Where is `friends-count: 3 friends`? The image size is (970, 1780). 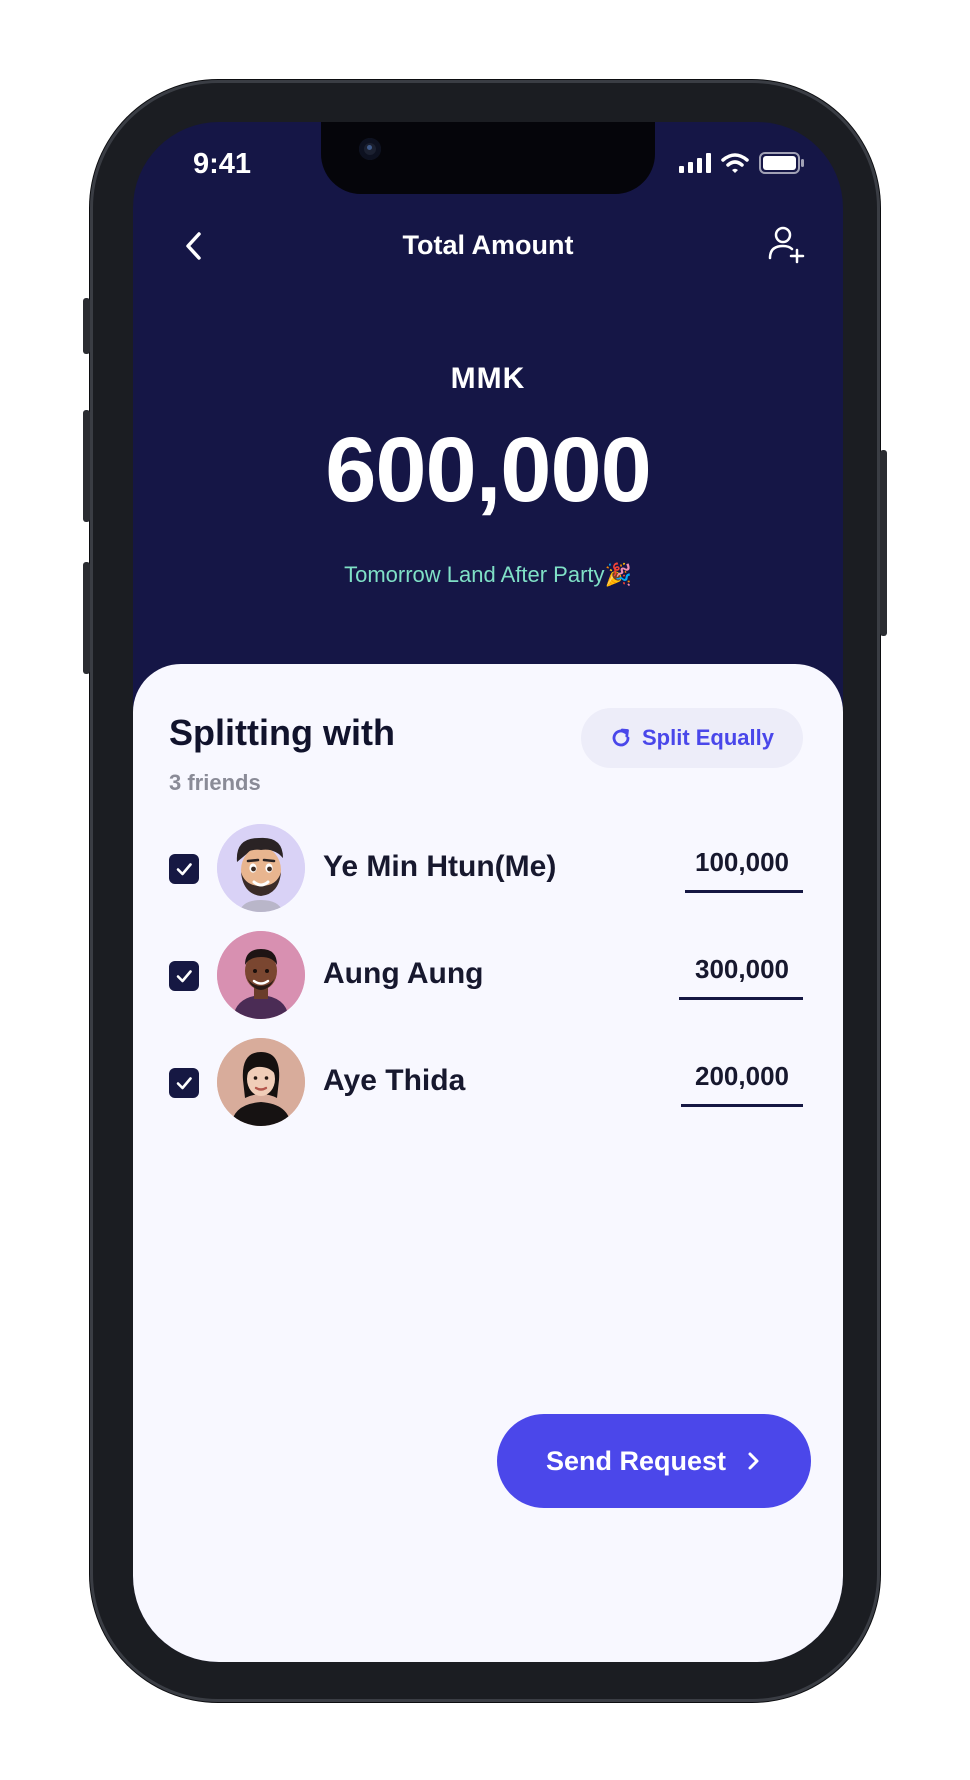
friends-count: 3 friends is located at coordinates (215, 782).